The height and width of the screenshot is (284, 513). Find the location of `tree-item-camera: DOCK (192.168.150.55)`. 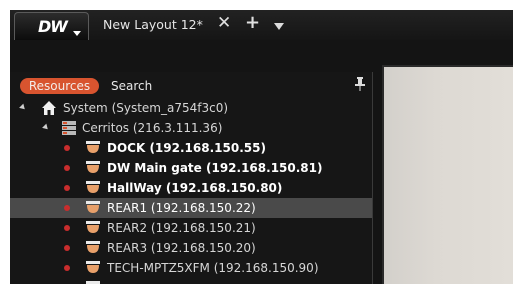

tree-item-camera: DOCK (192.168.150.55) is located at coordinates (191, 148).